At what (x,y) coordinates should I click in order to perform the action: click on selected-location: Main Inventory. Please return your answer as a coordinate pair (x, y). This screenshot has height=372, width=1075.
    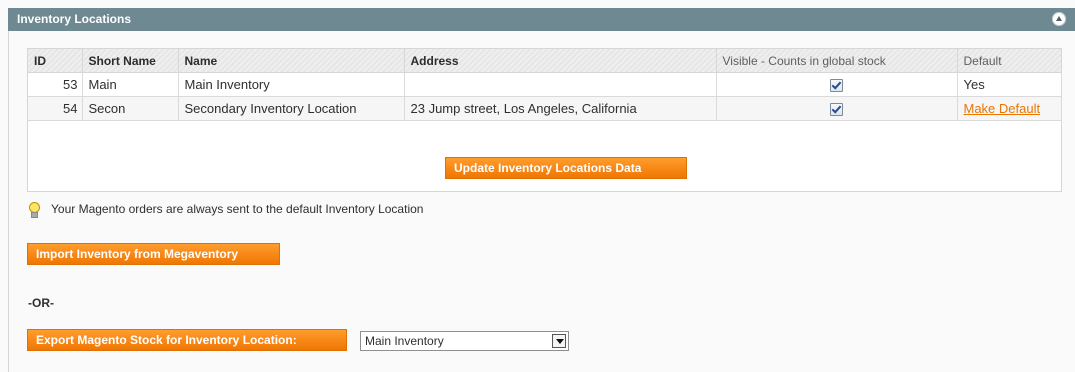
    Looking at the image, I should click on (404, 341).